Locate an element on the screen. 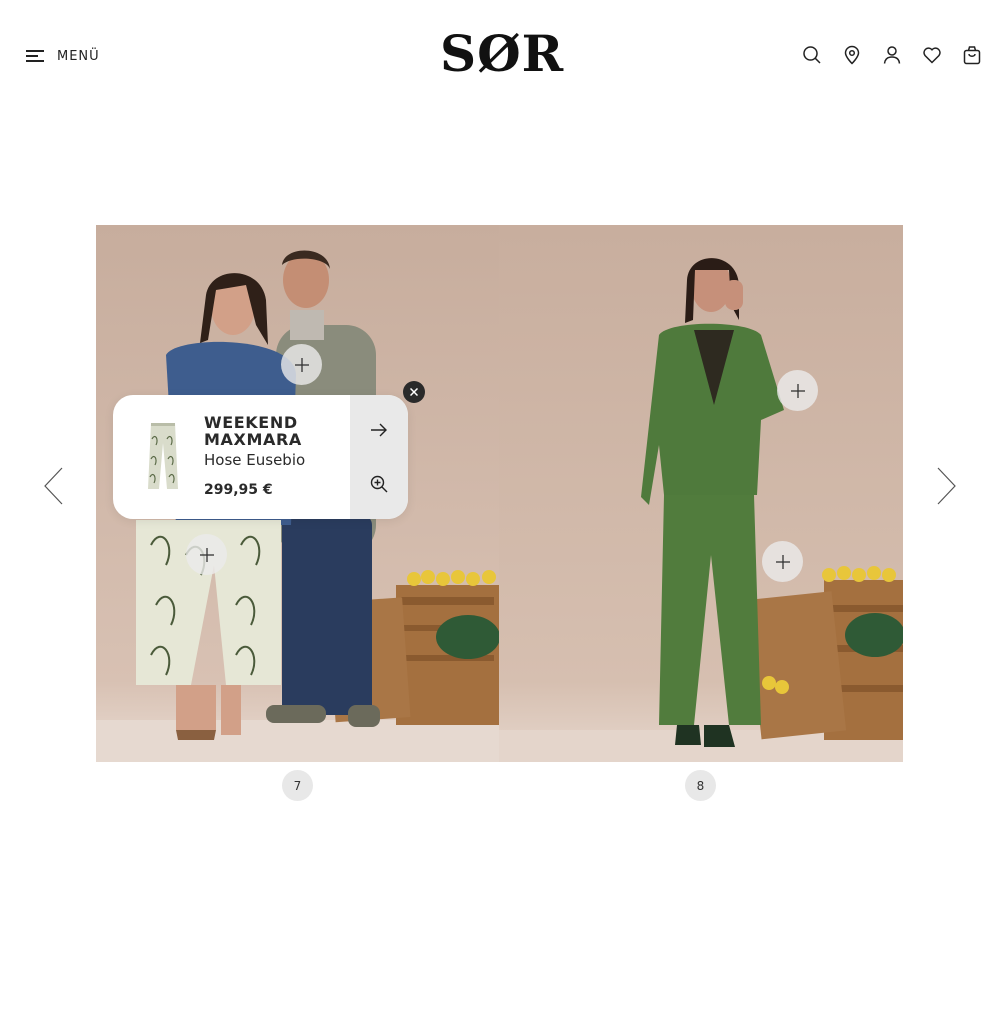 The height and width of the screenshot is (1028, 1000). product-thumbnail is located at coordinates (163, 457).